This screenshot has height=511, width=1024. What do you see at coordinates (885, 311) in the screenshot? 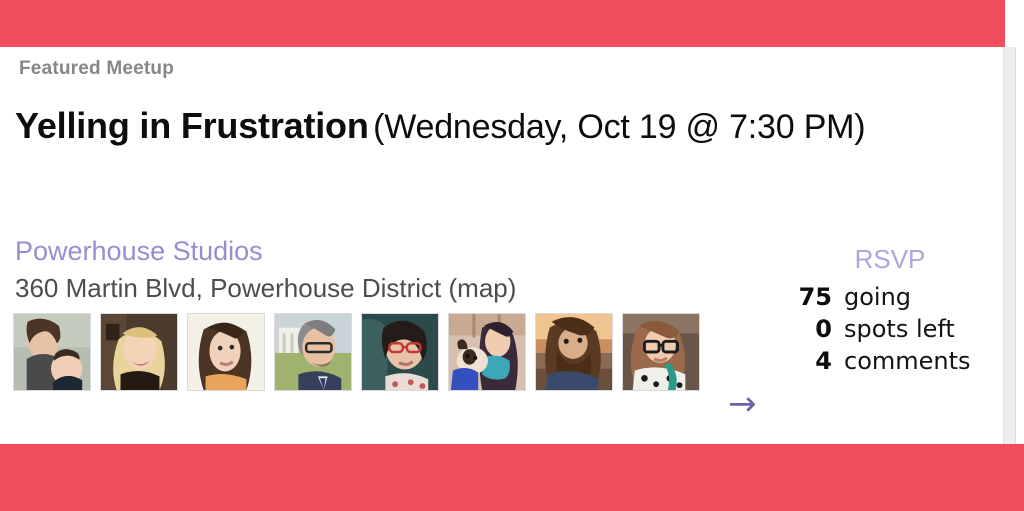
I see `rsvp-panel: RSVP 75 going 0 spots left 4 comments` at bounding box center [885, 311].